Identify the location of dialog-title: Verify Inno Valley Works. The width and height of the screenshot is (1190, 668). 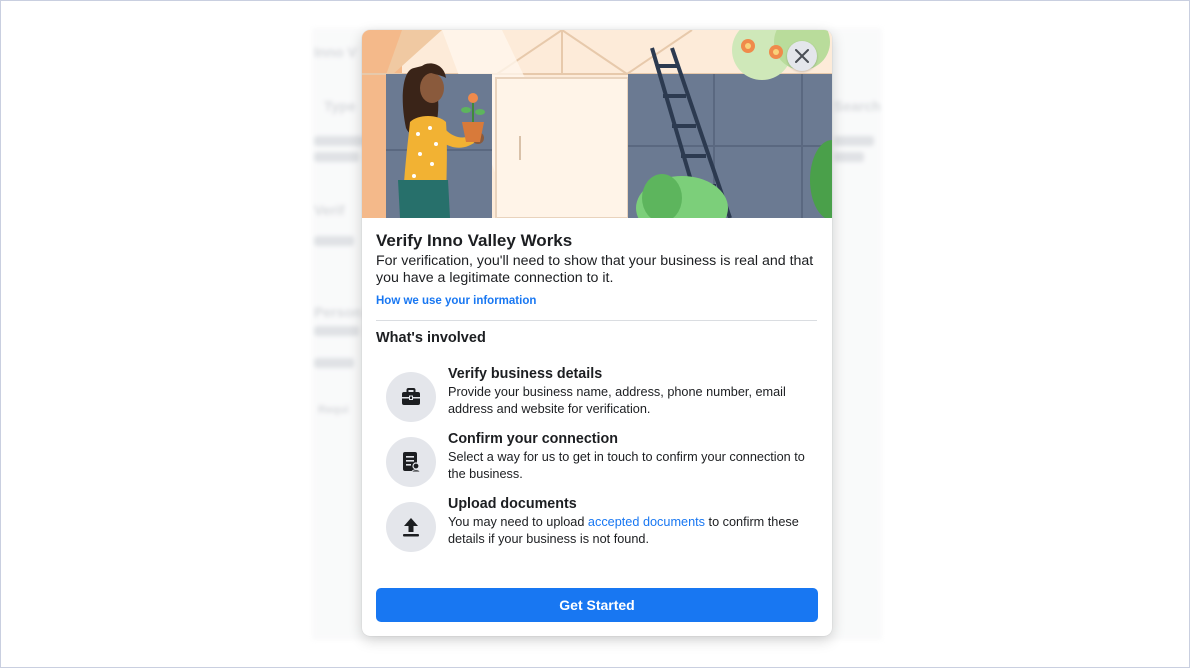
(474, 240).